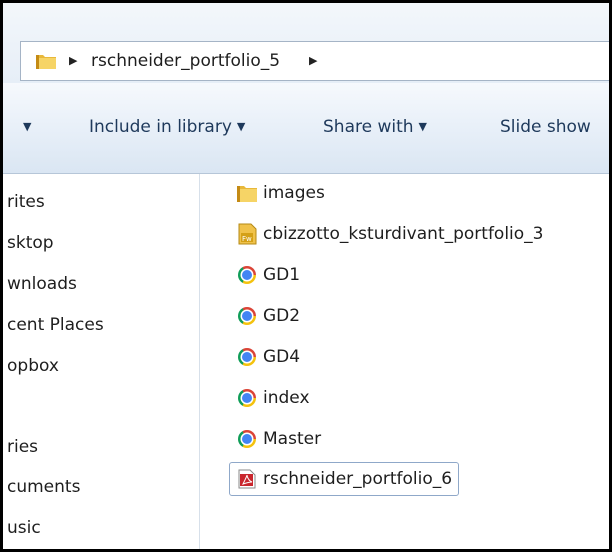 The image size is (612, 552). What do you see at coordinates (43, 487) in the screenshot?
I see `nav-item-documents: cuments` at bounding box center [43, 487].